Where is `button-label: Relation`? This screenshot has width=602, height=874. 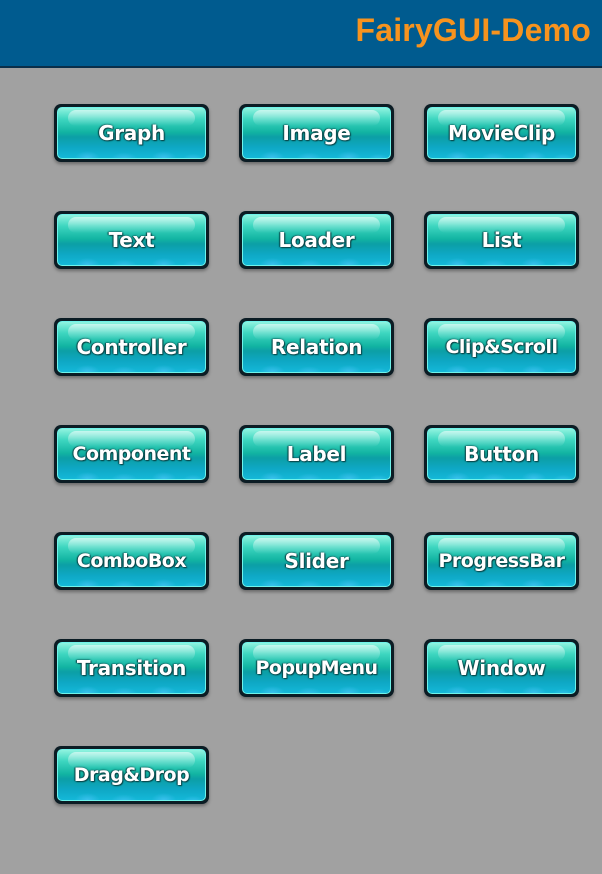 button-label: Relation is located at coordinates (316, 347).